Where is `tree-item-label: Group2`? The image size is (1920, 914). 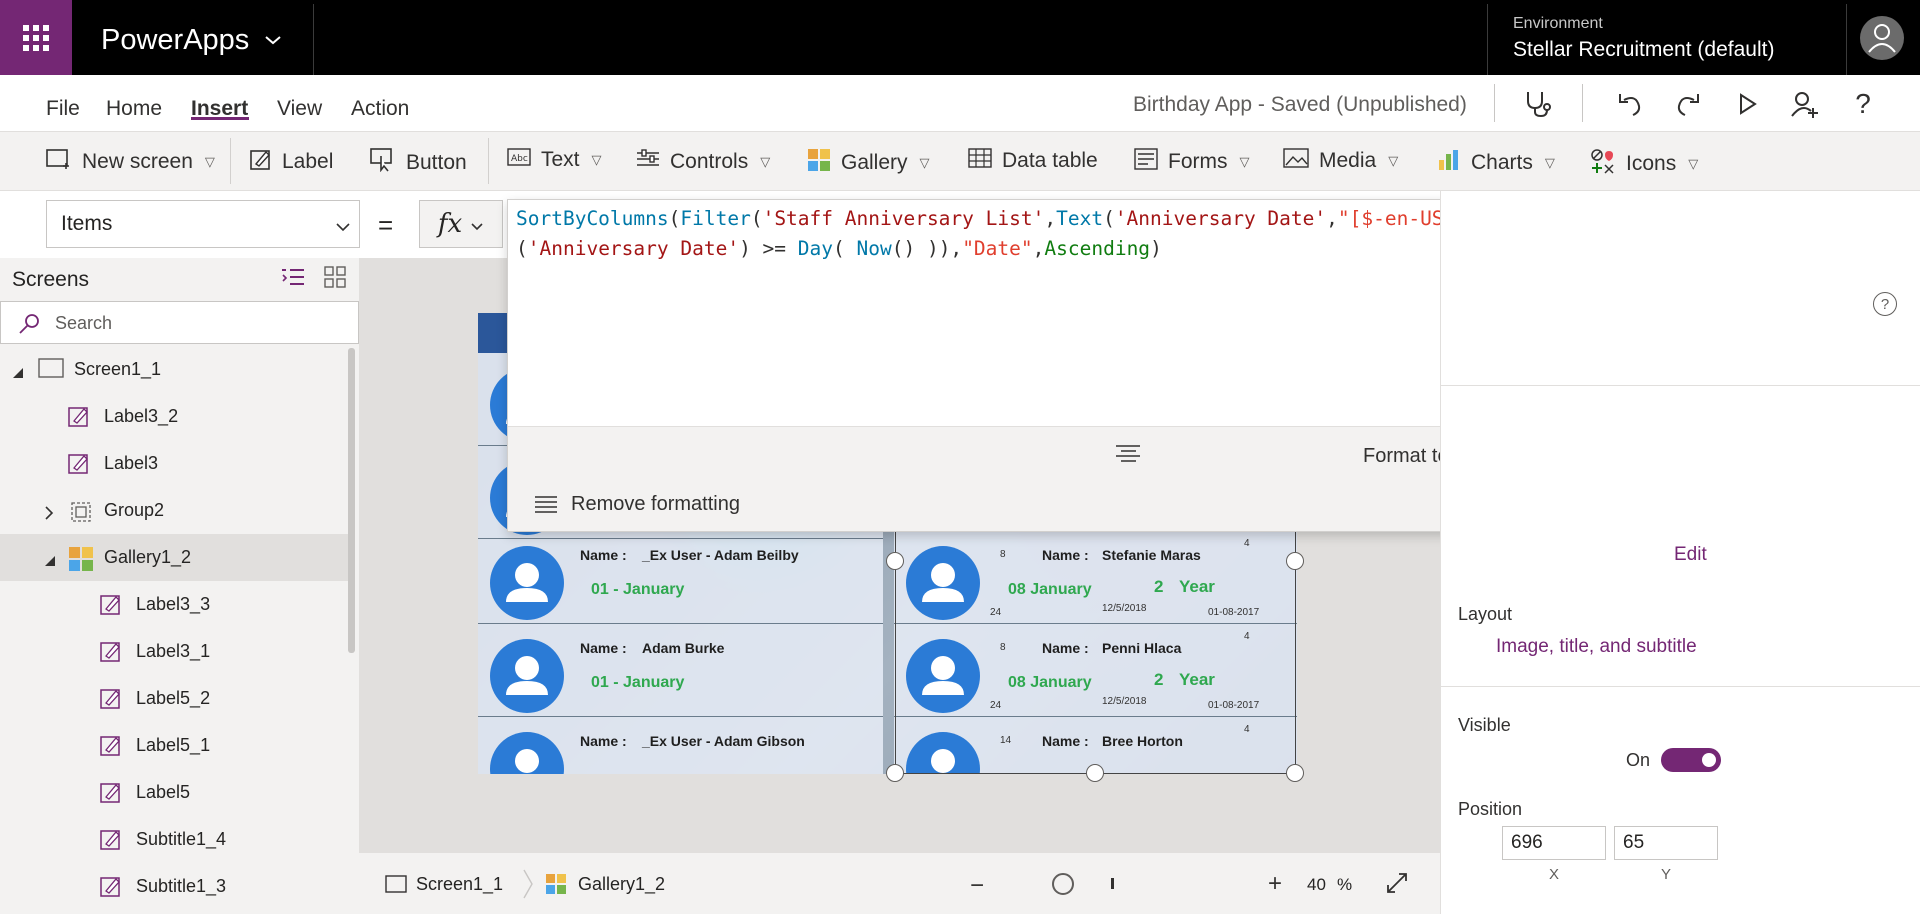 tree-item-label: Group2 is located at coordinates (134, 510).